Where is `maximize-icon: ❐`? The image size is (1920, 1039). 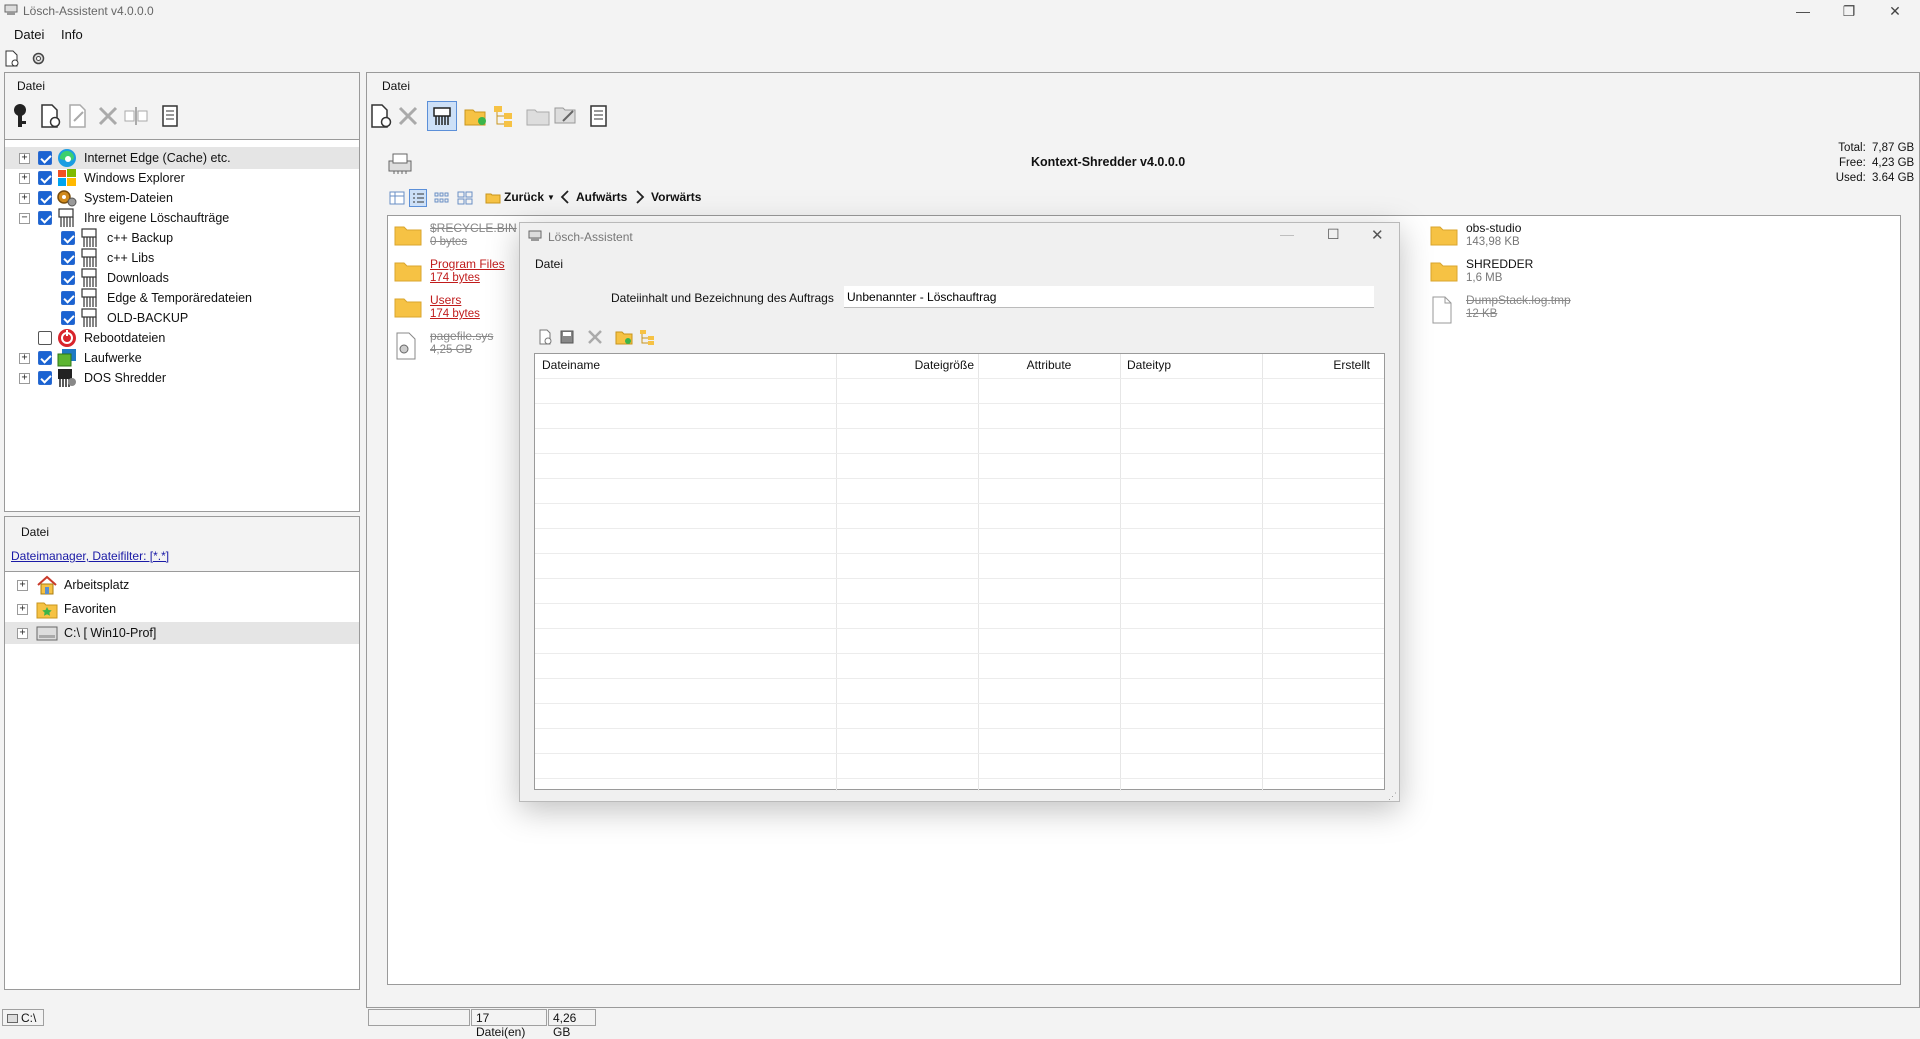
maximize-icon: ❐ is located at coordinates (1849, 10).